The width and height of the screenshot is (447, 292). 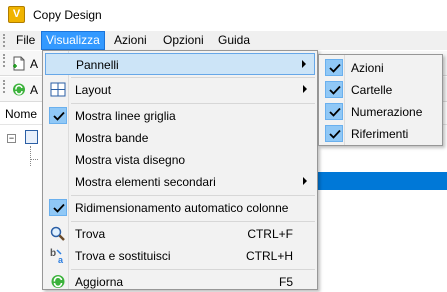 What do you see at coordinates (57, 233) in the screenshot?
I see `magnifier-icon` at bounding box center [57, 233].